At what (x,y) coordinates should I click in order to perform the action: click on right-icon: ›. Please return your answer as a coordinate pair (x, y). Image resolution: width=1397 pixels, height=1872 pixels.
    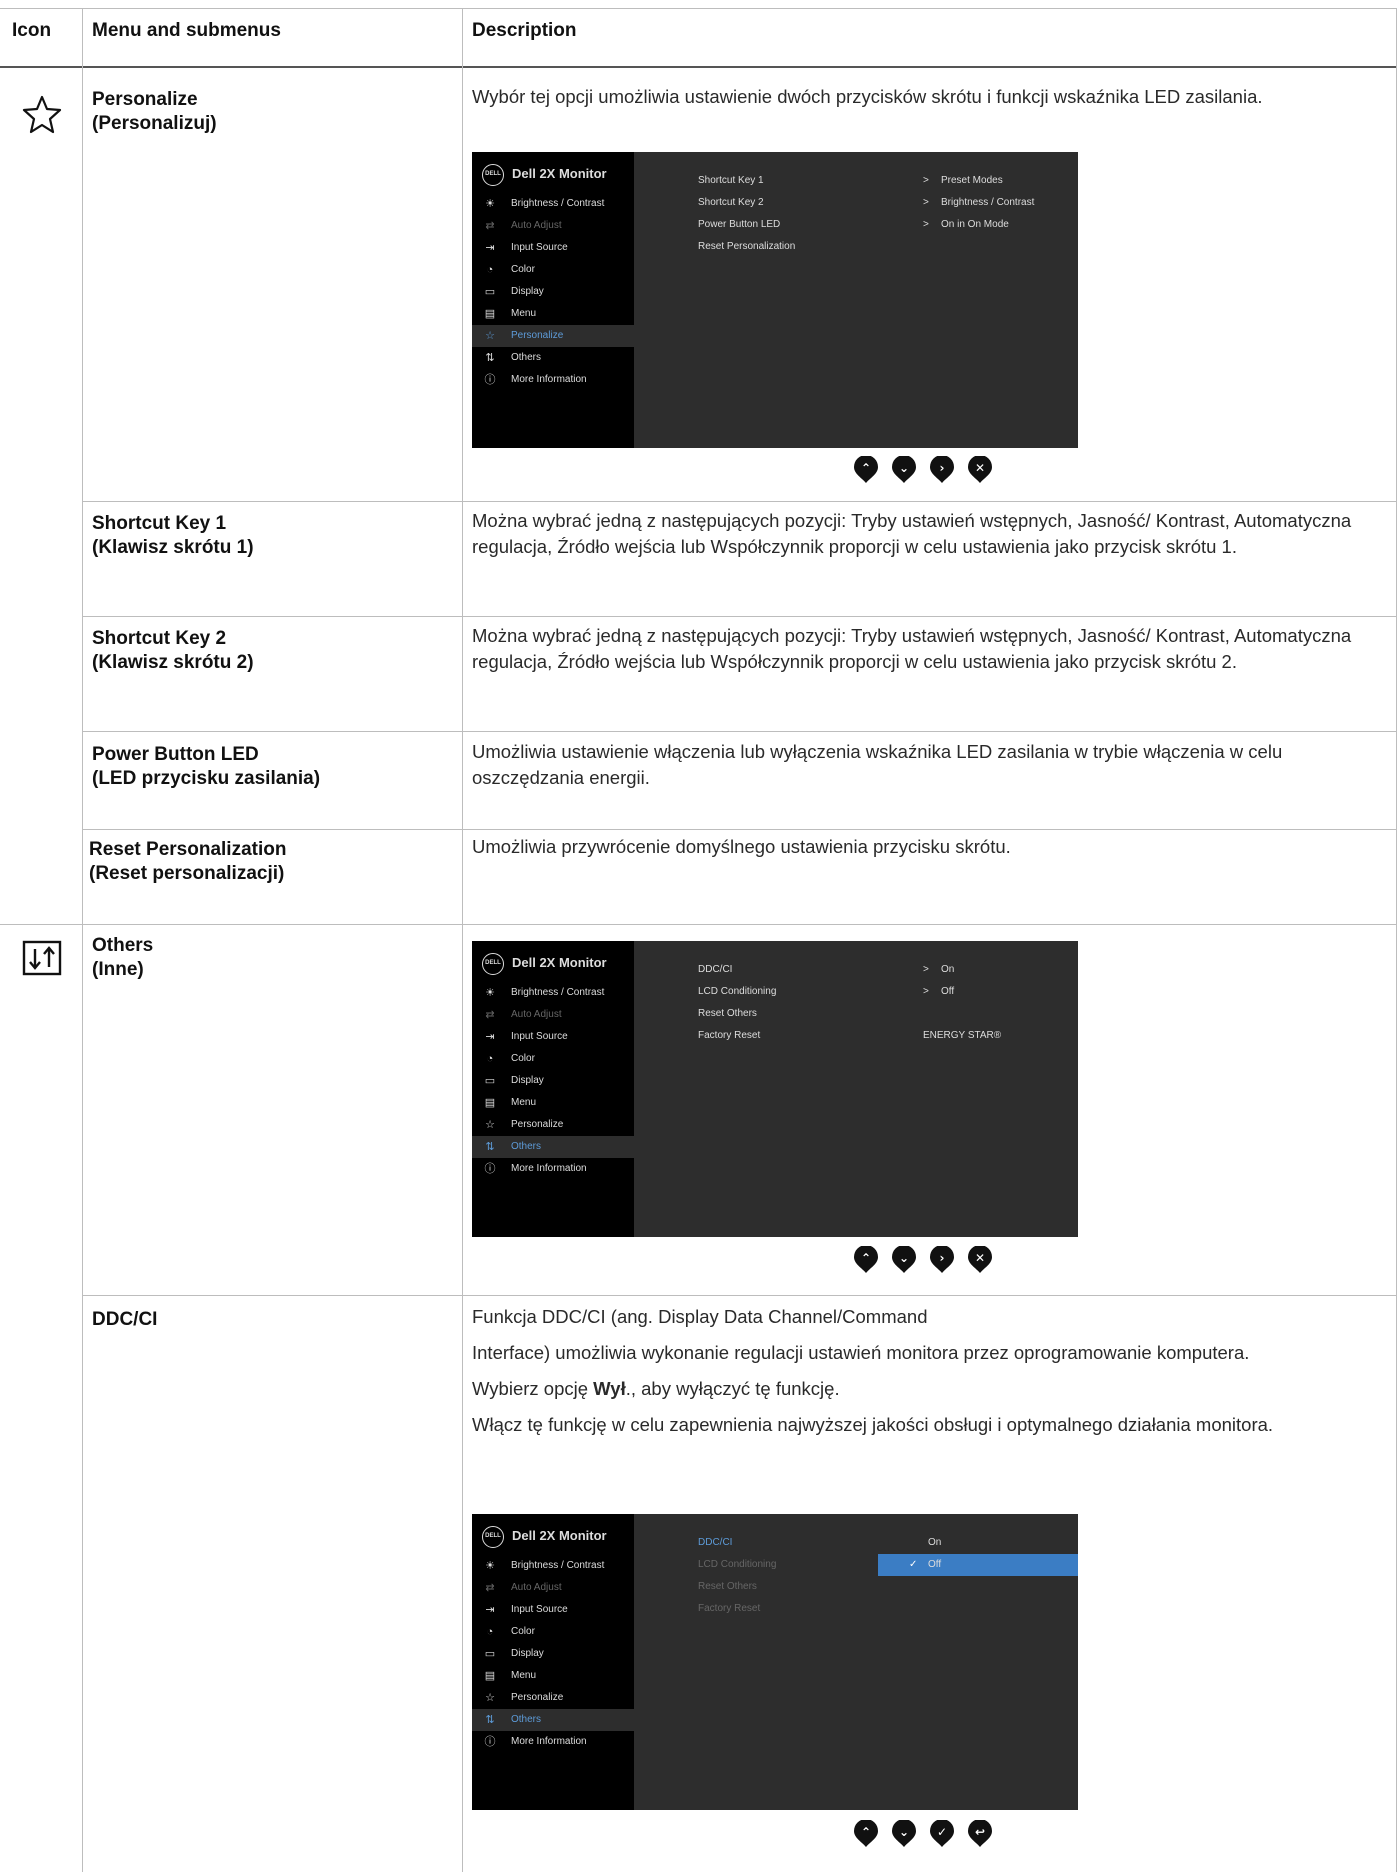
    Looking at the image, I should click on (942, 1259).